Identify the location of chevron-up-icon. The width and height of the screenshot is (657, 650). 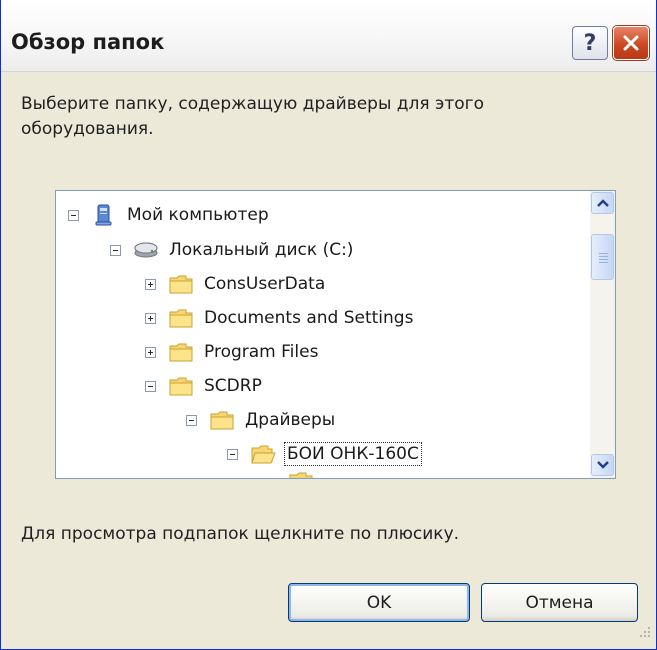
(602, 203).